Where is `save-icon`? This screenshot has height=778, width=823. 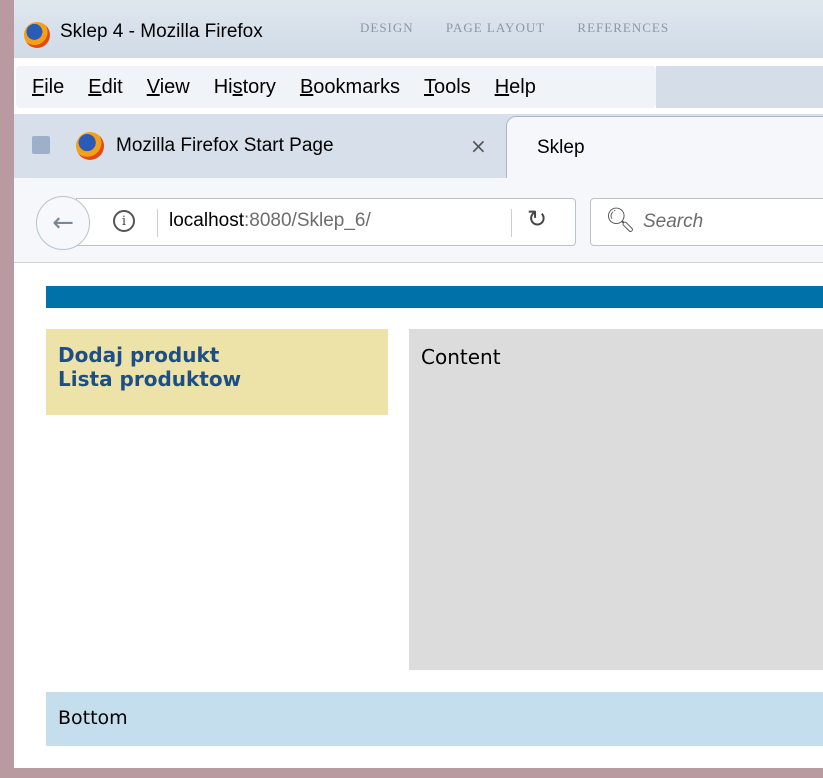
save-icon is located at coordinates (41, 145).